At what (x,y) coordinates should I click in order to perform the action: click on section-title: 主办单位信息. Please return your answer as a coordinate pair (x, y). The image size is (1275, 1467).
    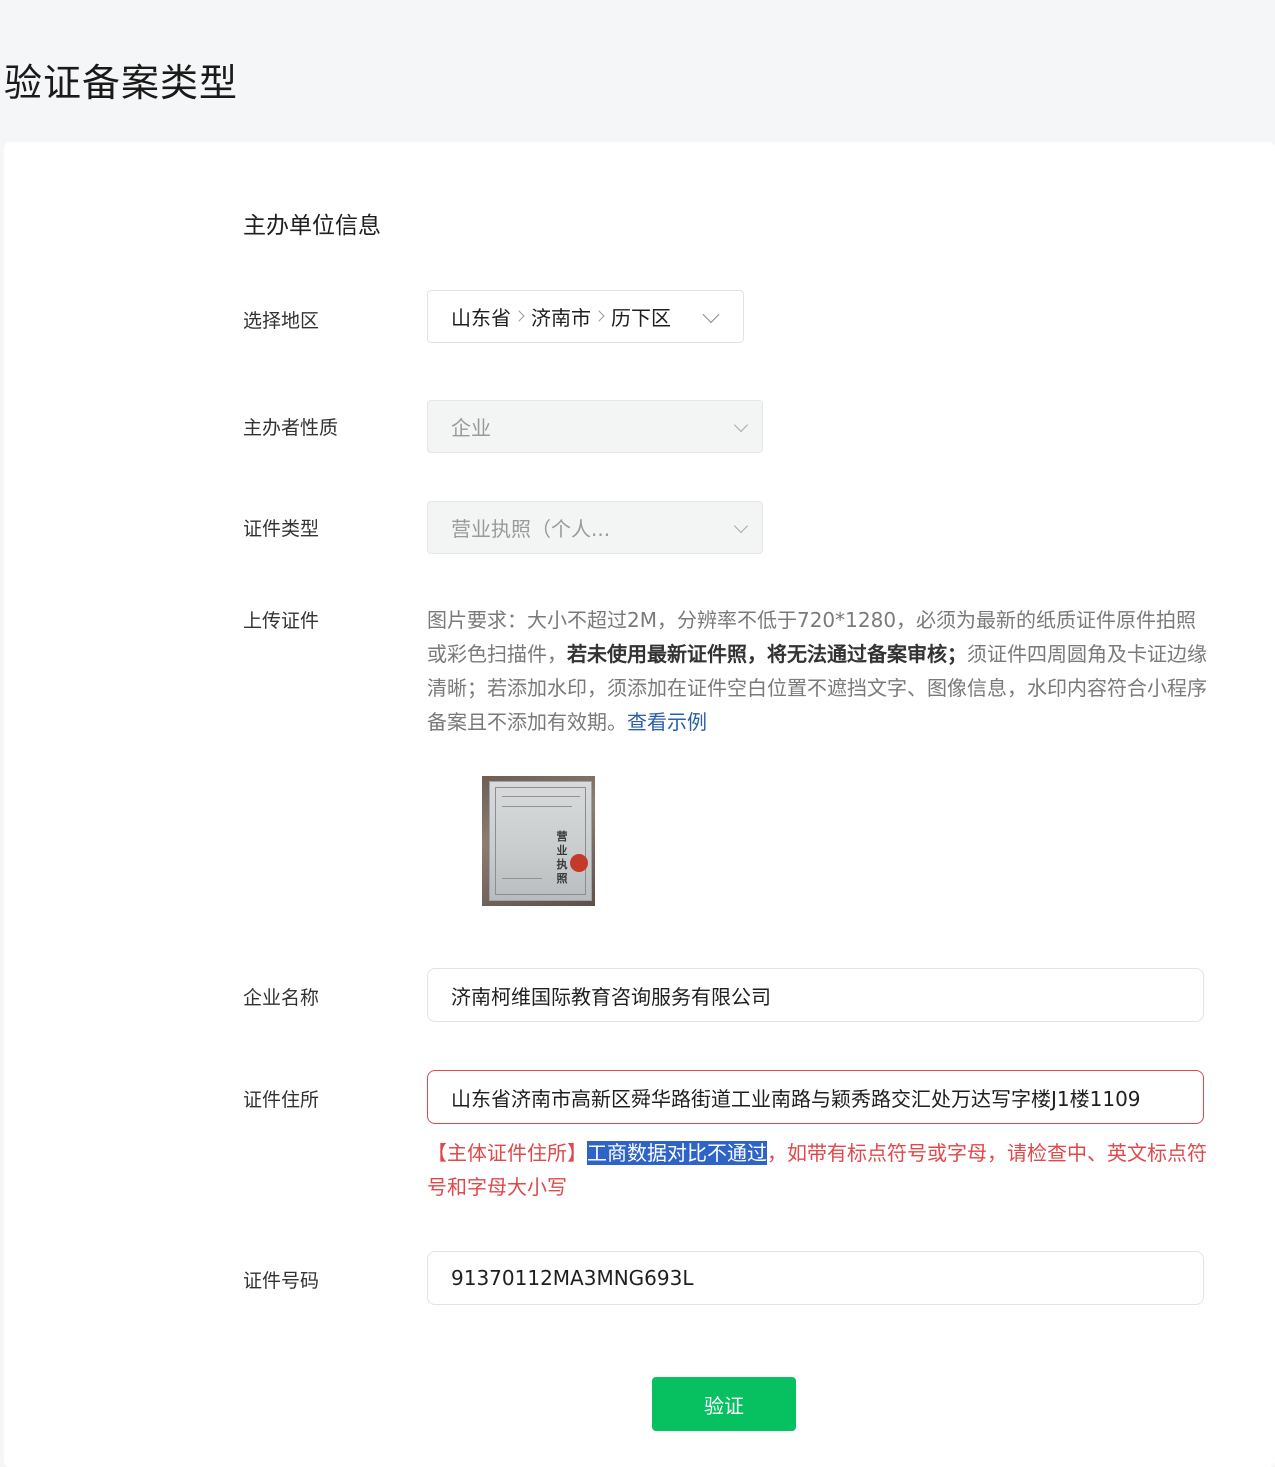
    Looking at the image, I should click on (312, 226).